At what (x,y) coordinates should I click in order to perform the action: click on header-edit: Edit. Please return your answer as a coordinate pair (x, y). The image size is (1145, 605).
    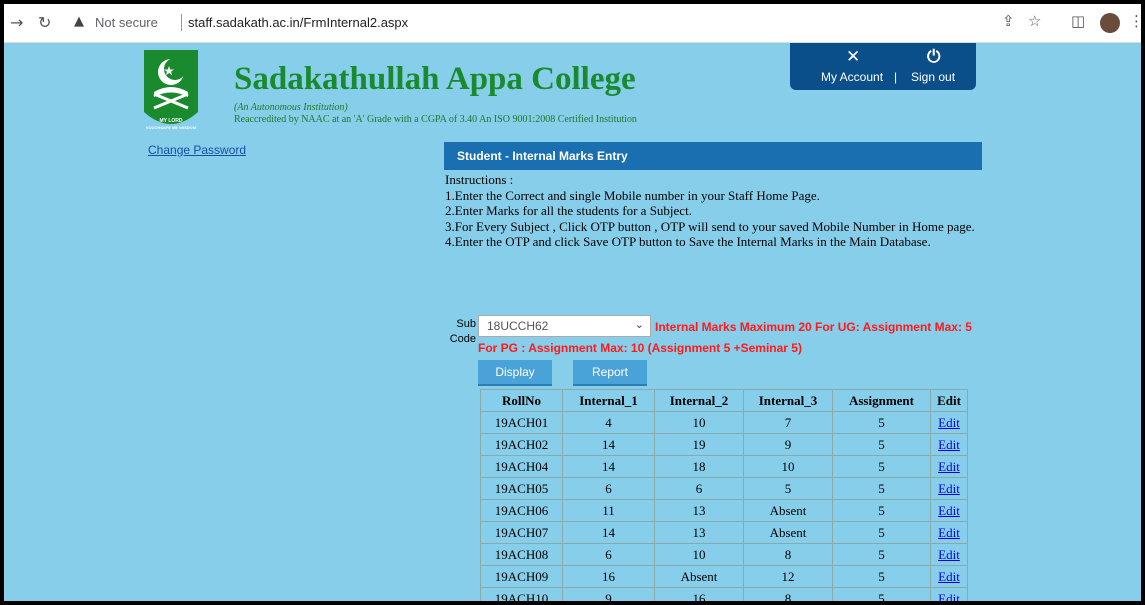
    Looking at the image, I should click on (949, 400).